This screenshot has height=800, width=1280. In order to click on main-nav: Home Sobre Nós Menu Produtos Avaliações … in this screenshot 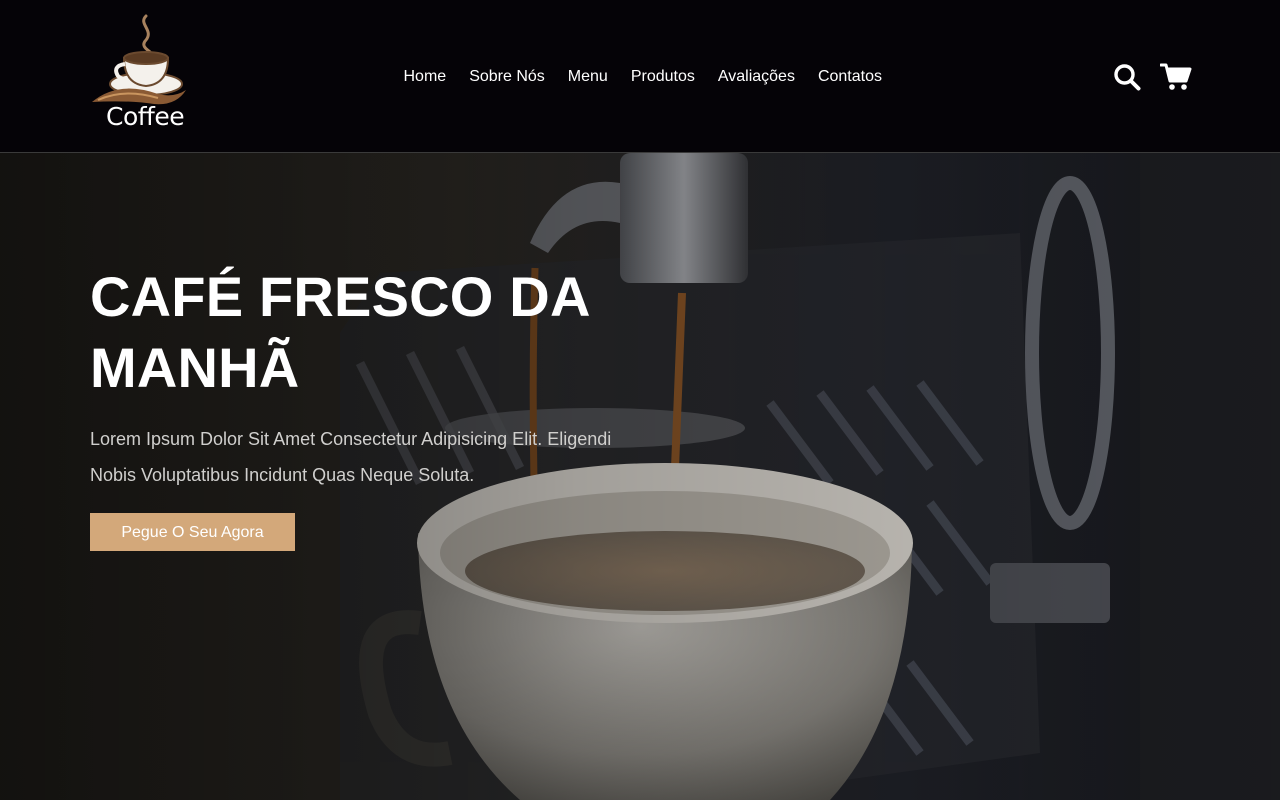, I will do `click(643, 77)`.